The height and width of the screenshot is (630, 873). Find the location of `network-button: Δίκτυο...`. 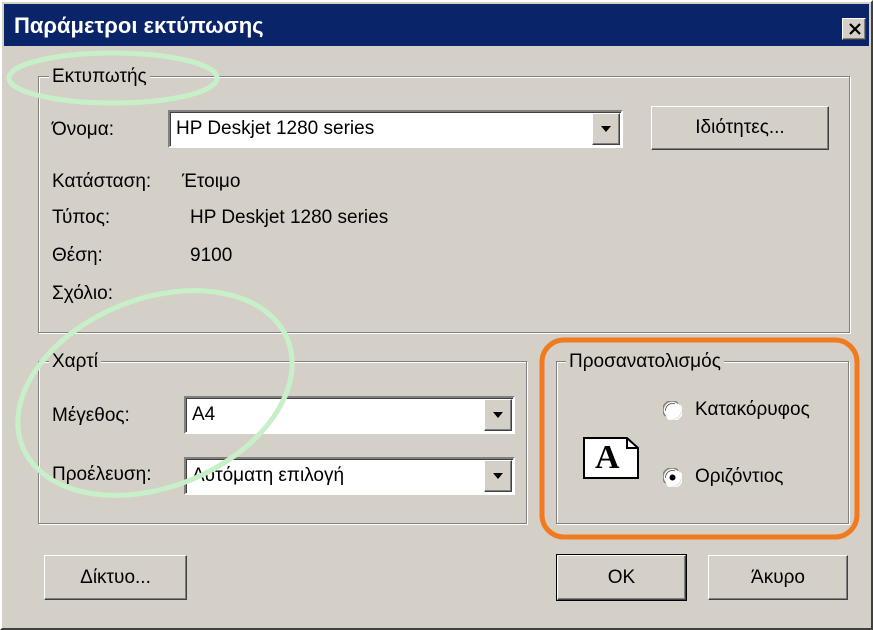

network-button: Δίκτυο... is located at coordinates (115, 577).